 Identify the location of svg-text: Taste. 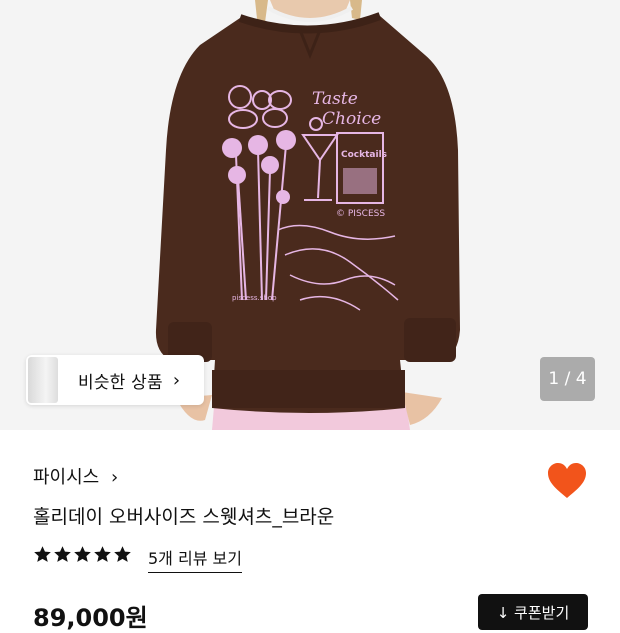
(335, 99).